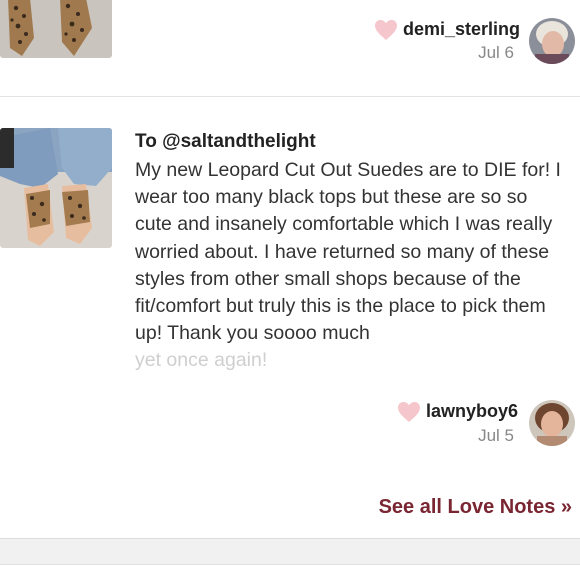 The image size is (580, 581). I want to click on username: demi_sterling, so click(461, 29).